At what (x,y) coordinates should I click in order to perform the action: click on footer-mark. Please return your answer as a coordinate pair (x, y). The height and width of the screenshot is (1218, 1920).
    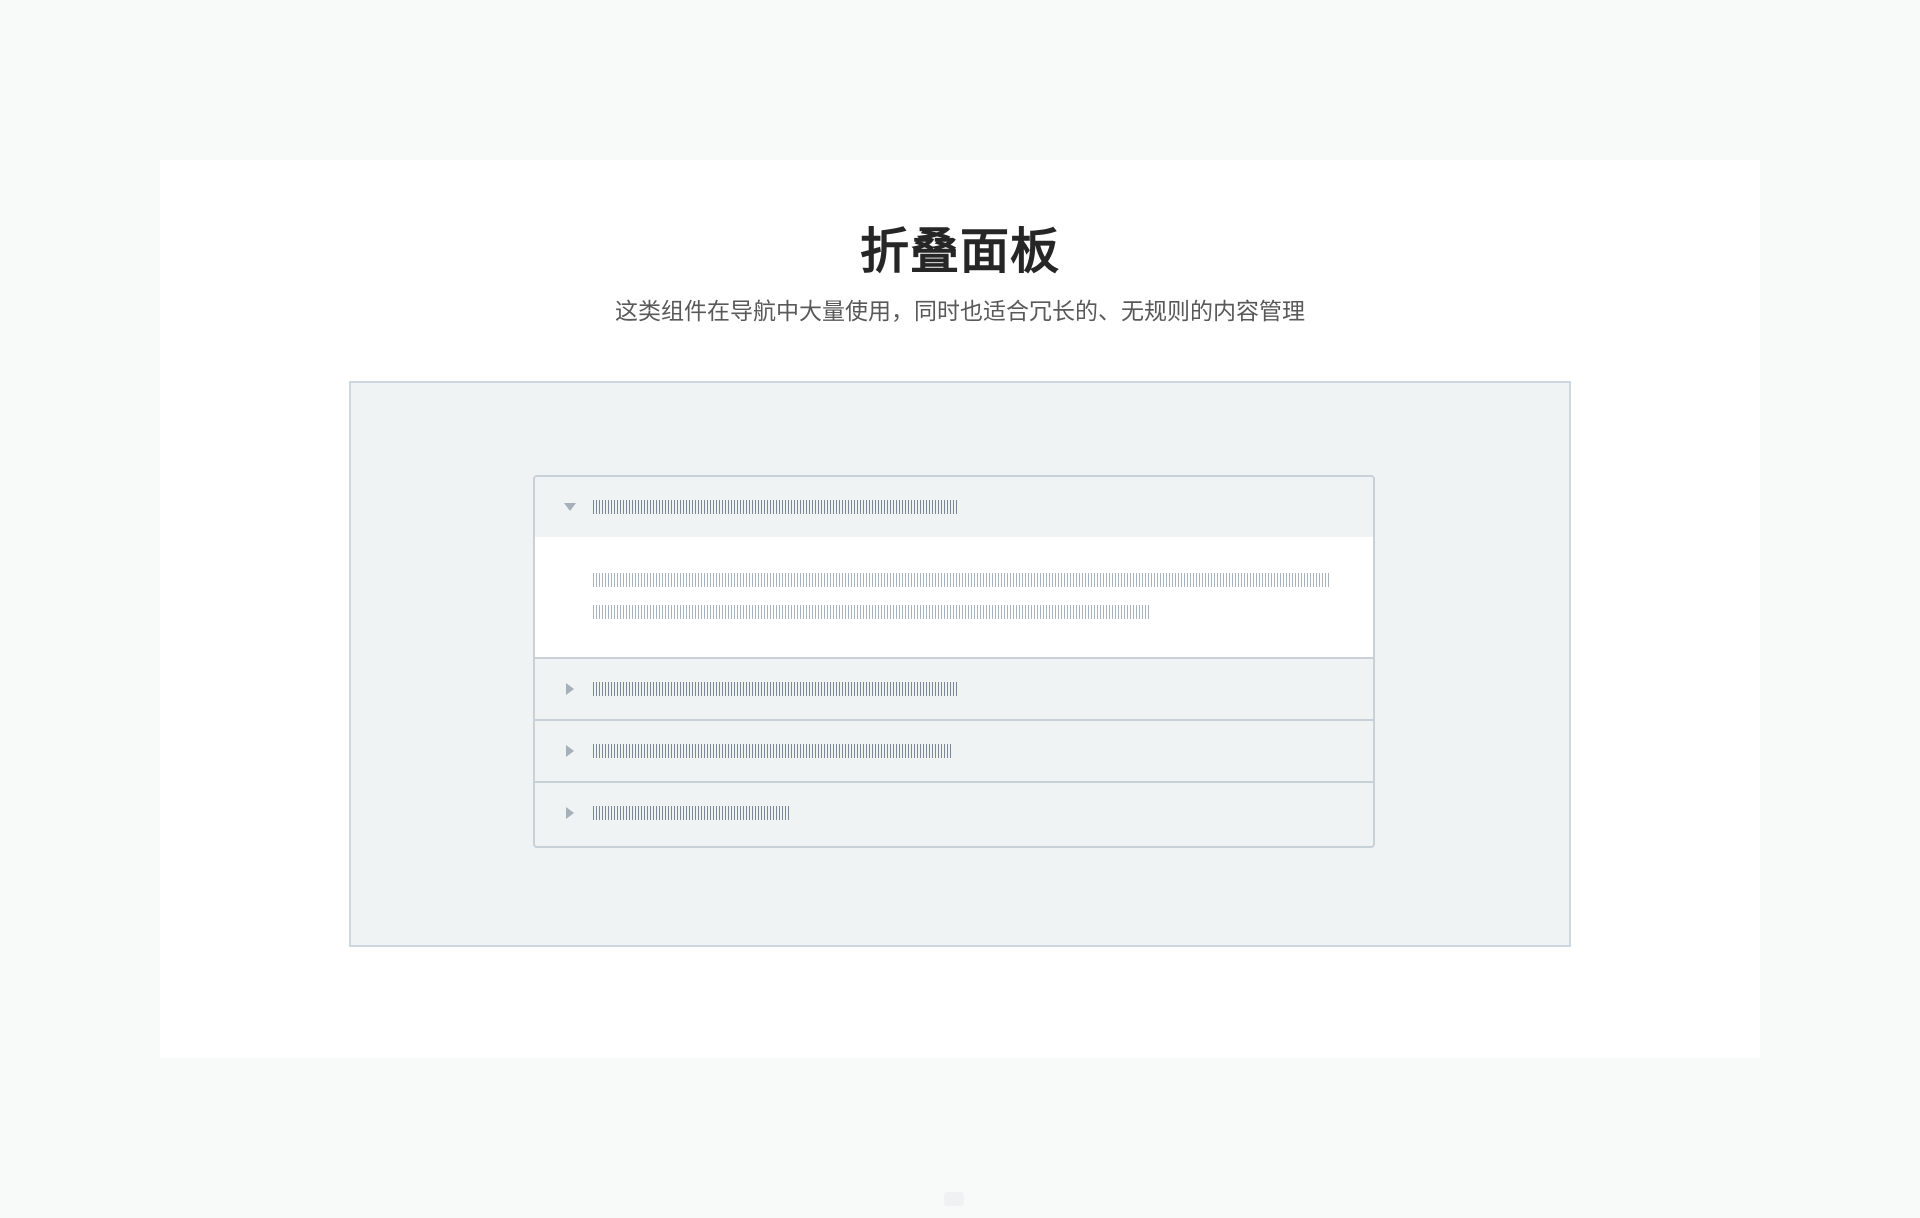
    Looking at the image, I should click on (954, 1199).